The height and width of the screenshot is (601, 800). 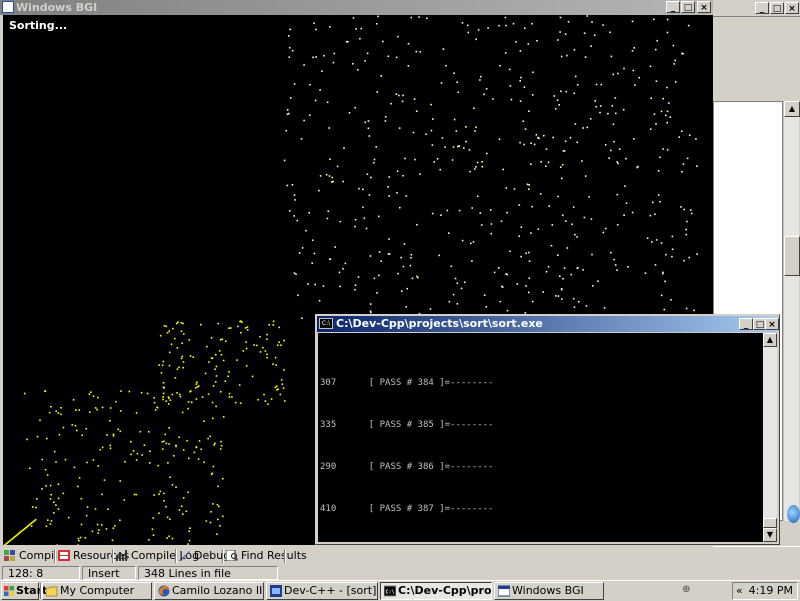 What do you see at coordinates (322, 591) in the screenshot?
I see `task-devcpp: Dev-C++ - [sort]` at bounding box center [322, 591].